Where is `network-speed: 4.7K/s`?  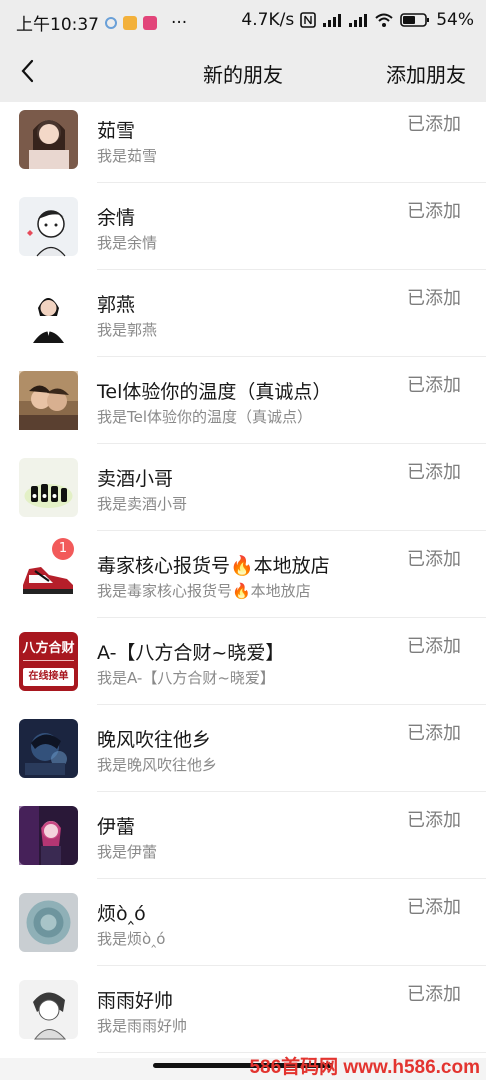
network-speed: 4.7K/s is located at coordinates (268, 20).